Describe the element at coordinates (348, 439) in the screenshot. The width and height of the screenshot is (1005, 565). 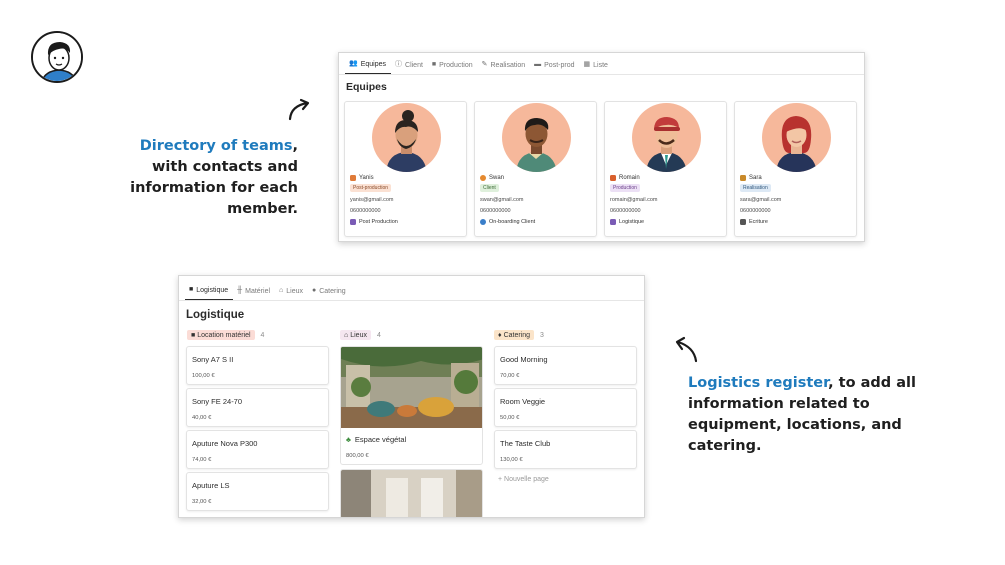
I see `clover-icon: ♣` at that location.